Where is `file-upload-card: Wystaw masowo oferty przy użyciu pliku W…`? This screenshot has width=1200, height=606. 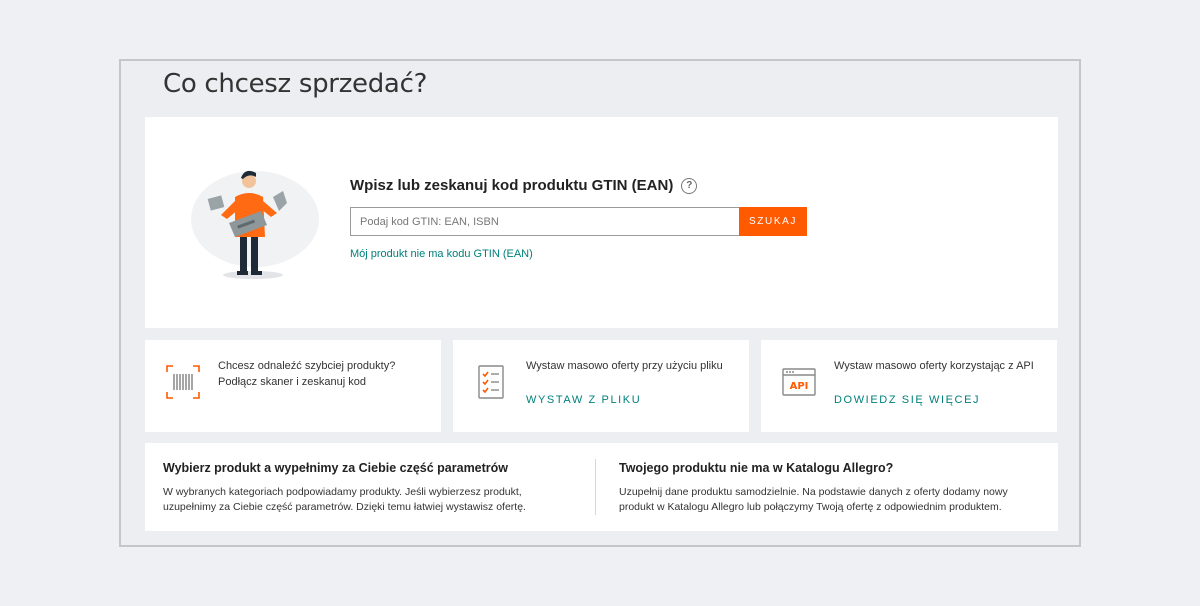
file-upload-card: Wystaw masowo oferty przy użyciu pliku W… is located at coordinates (601, 386).